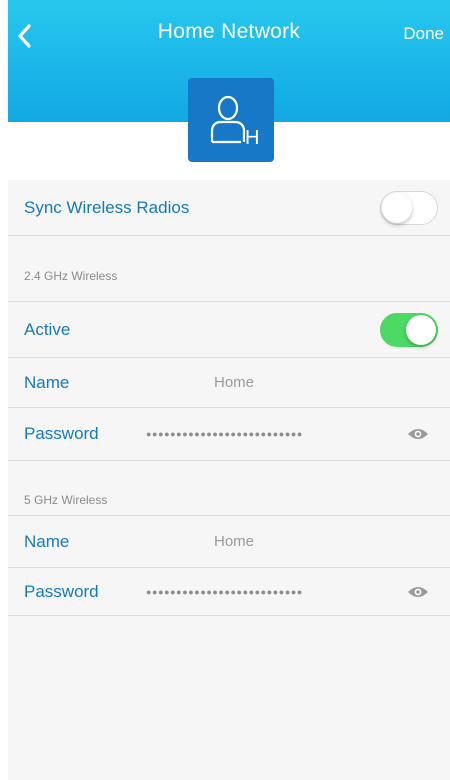  What do you see at coordinates (229, 208) in the screenshot?
I see `sync-radios-row: Sync Wireless Radios` at bounding box center [229, 208].